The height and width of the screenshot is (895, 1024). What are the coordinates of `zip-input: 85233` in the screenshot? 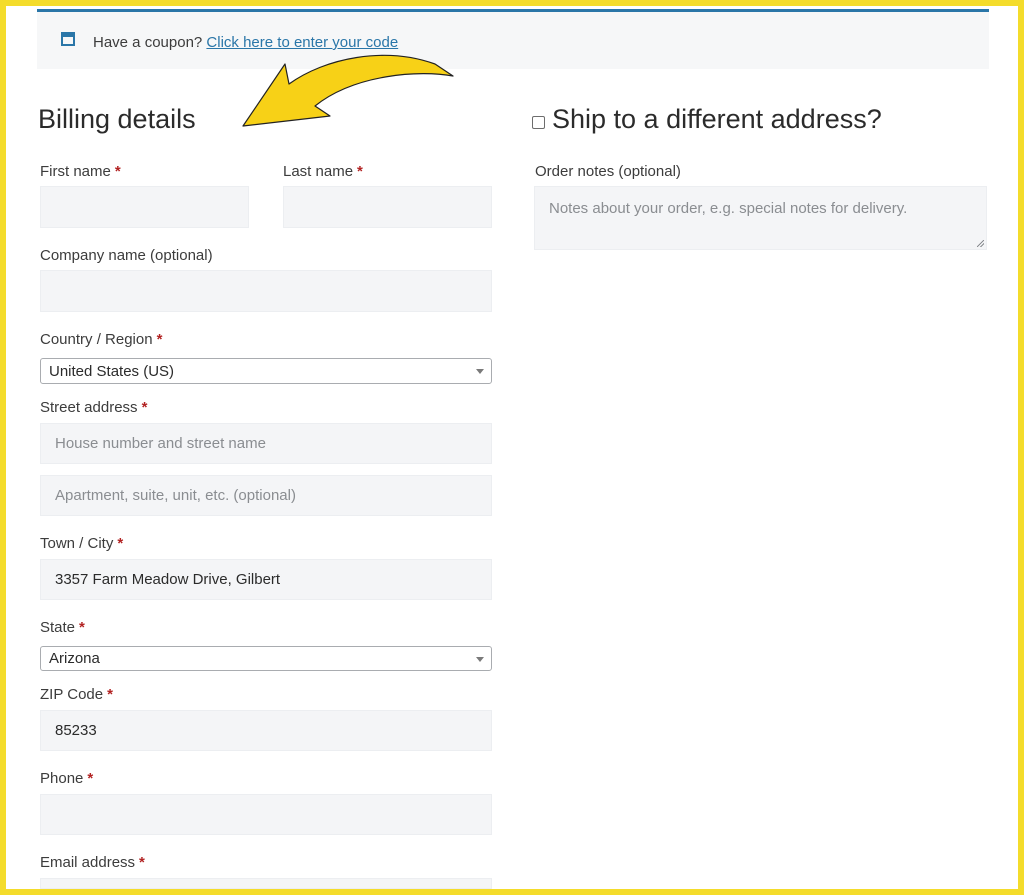 It's located at (266, 730).